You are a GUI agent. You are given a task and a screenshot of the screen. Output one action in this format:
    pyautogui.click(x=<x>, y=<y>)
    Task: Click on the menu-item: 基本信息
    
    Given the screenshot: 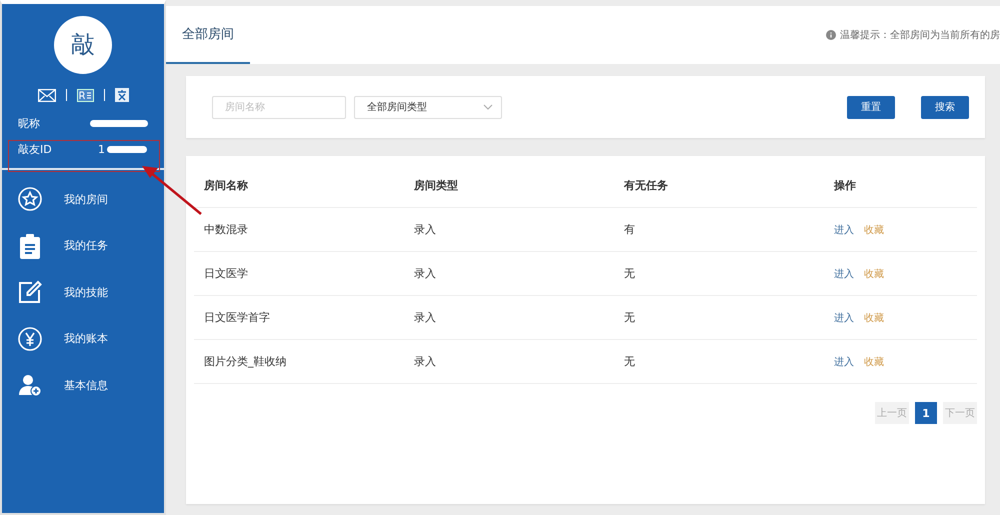 What is the action you would take?
    pyautogui.click(x=83, y=385)
    